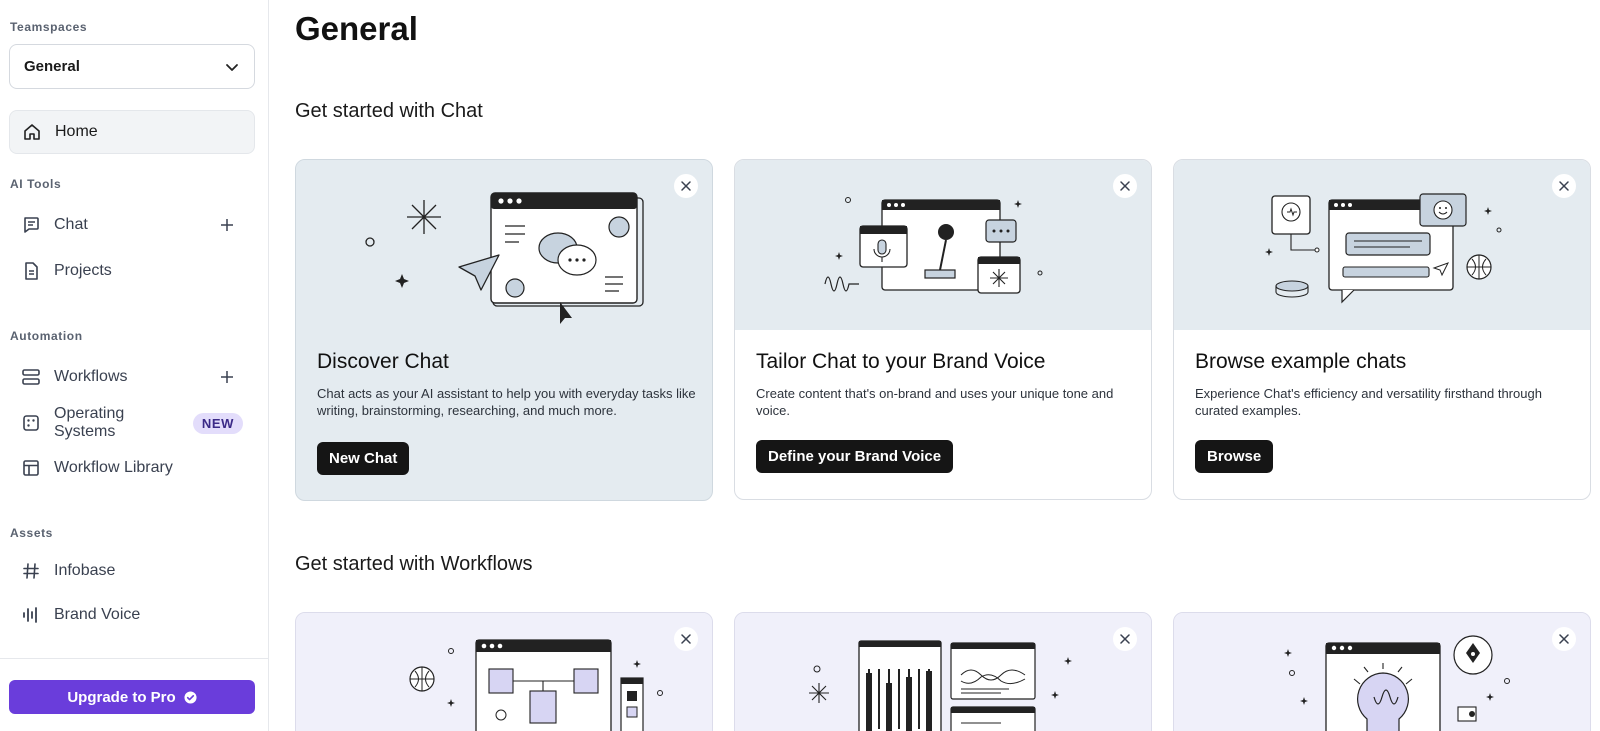  I want to click on automation-label: Automation, so click(46, 336).